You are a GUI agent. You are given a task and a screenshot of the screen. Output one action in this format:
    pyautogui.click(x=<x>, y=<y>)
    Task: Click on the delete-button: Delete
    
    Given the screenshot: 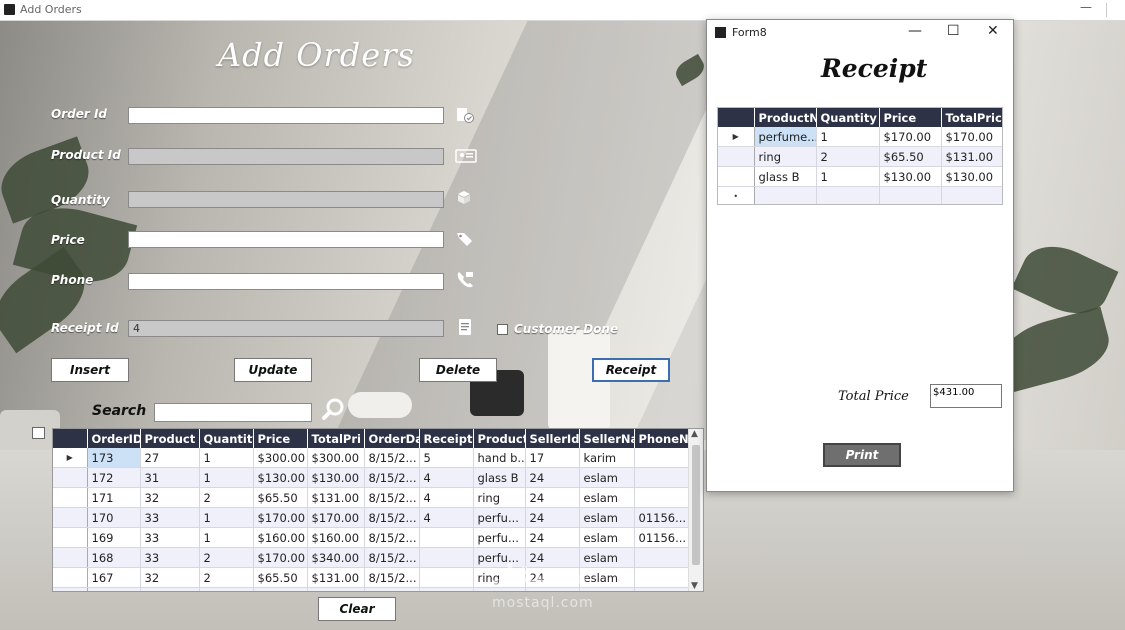 What is the action you would take?
    pyautogui.click(x=458, y=370)
    